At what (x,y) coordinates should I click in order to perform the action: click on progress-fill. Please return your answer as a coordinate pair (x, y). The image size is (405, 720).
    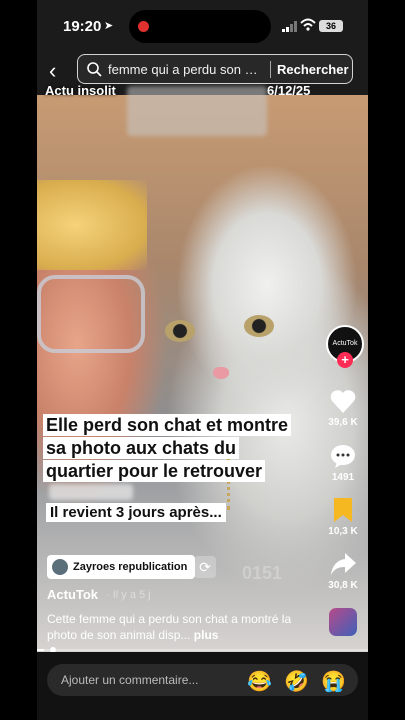
    Looking at the image, I should click on (40, 650).